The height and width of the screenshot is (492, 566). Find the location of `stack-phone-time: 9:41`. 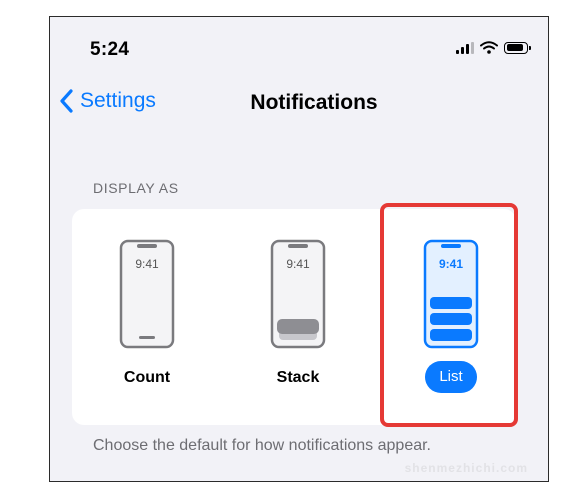

stack-phone-time: 9:41 is located at coordinates (298, 264).